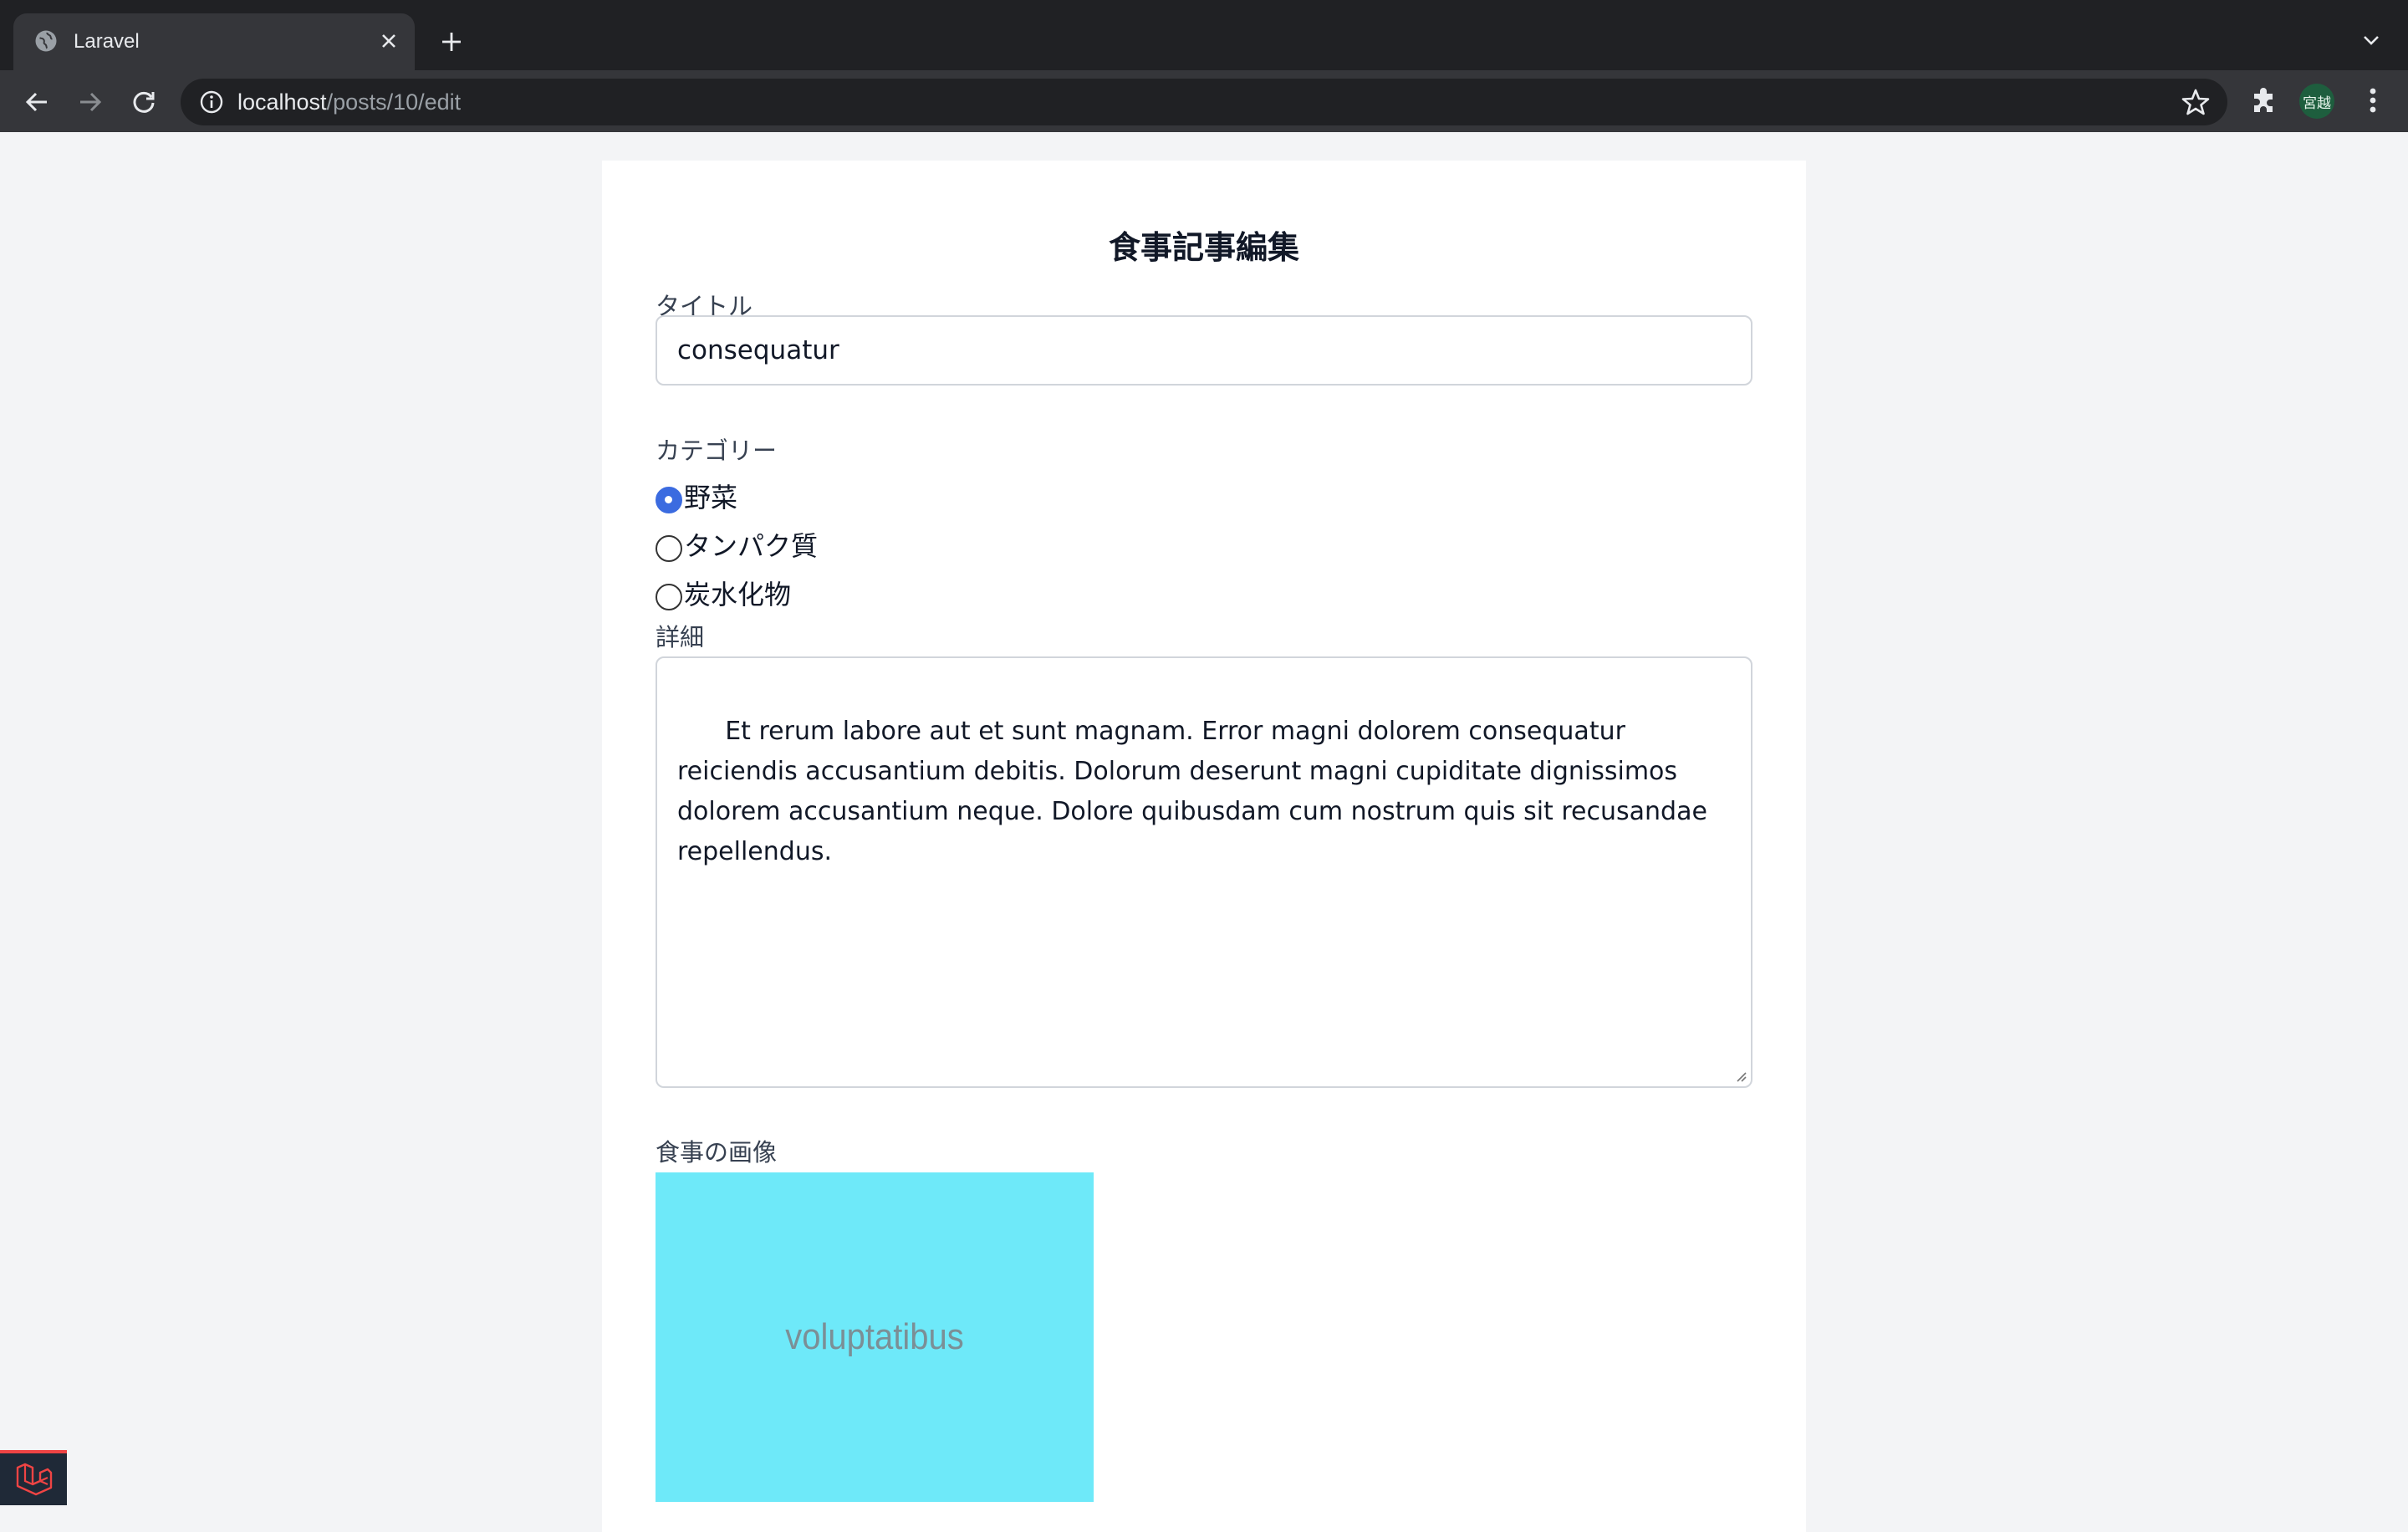  Describe the element at coordinates (212, 102) in the screenshot. I see `info-icon` at that location.